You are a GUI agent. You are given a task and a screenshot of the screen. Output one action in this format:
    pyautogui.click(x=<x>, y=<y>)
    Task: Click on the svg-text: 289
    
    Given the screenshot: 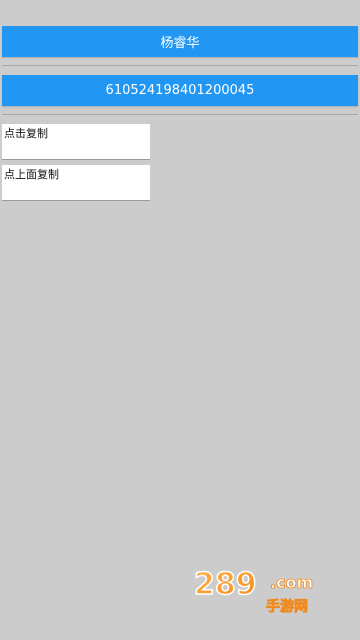 What is the action you would take?
    pyautogui.click(x=225, y=584)
    